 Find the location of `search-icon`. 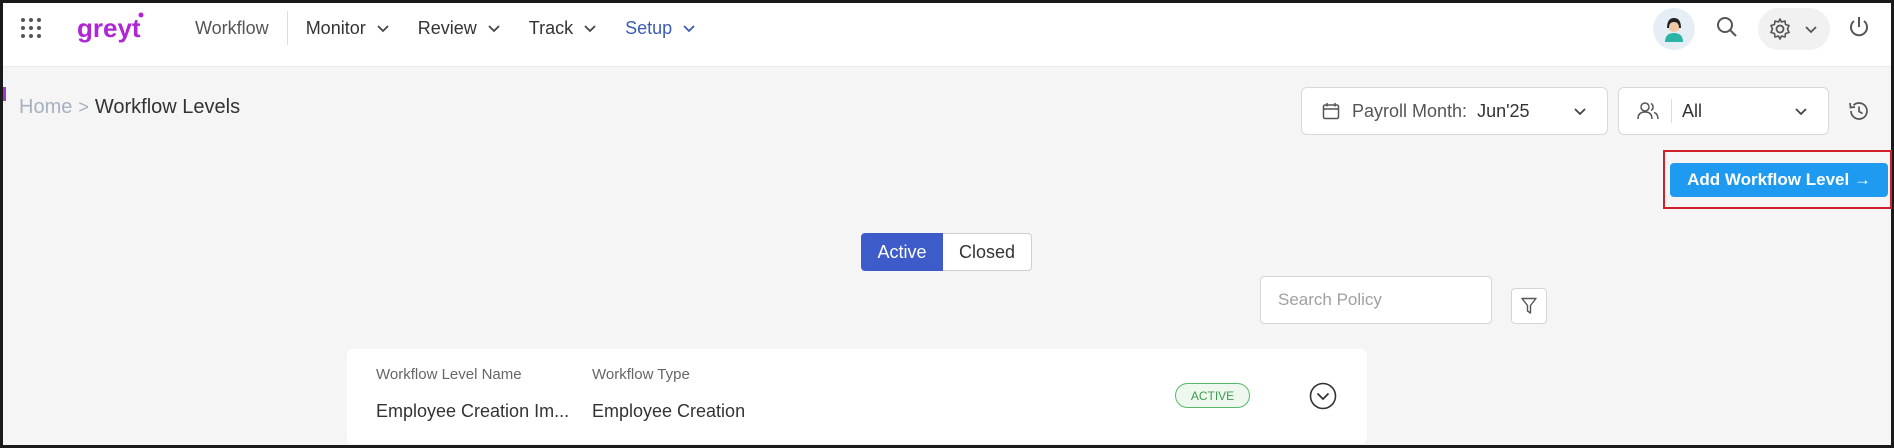

search-icon is located at coordinates (1727, 27).